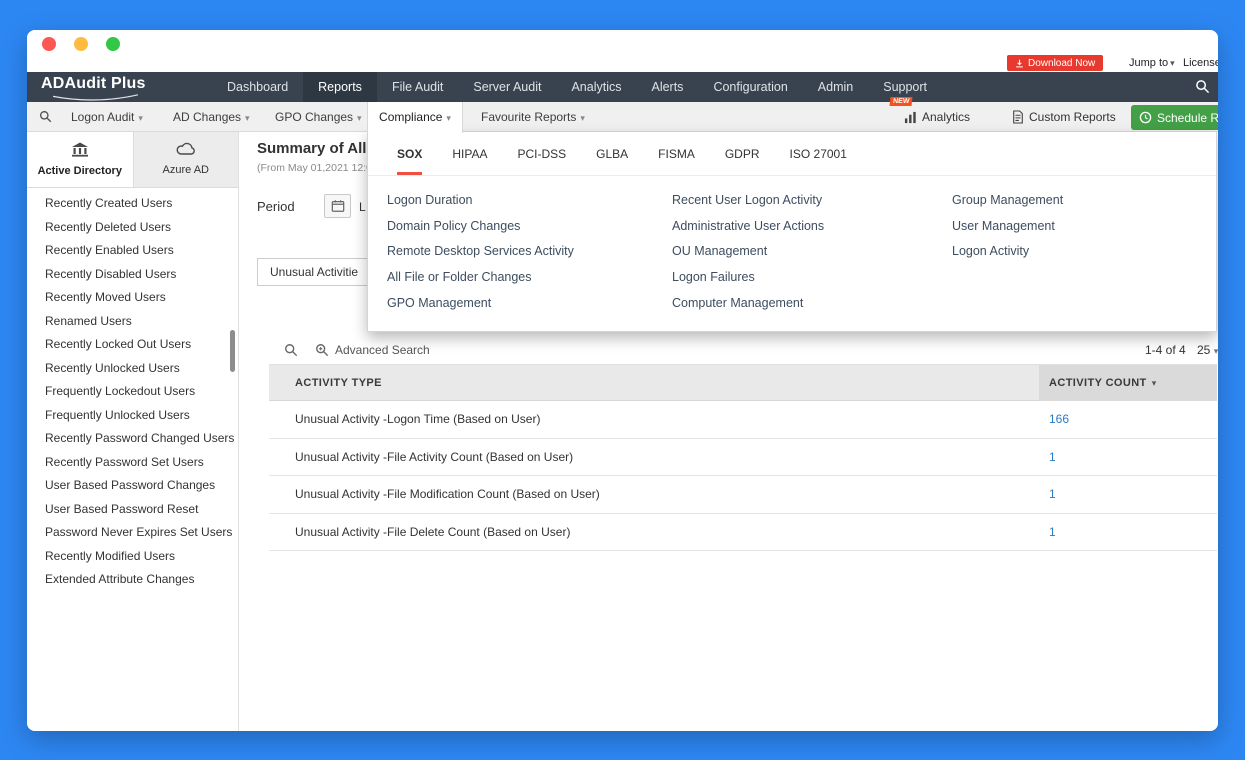 The image size is (1245, 760). I want to click on nav-item-reports: Reports, so click(340, 87).